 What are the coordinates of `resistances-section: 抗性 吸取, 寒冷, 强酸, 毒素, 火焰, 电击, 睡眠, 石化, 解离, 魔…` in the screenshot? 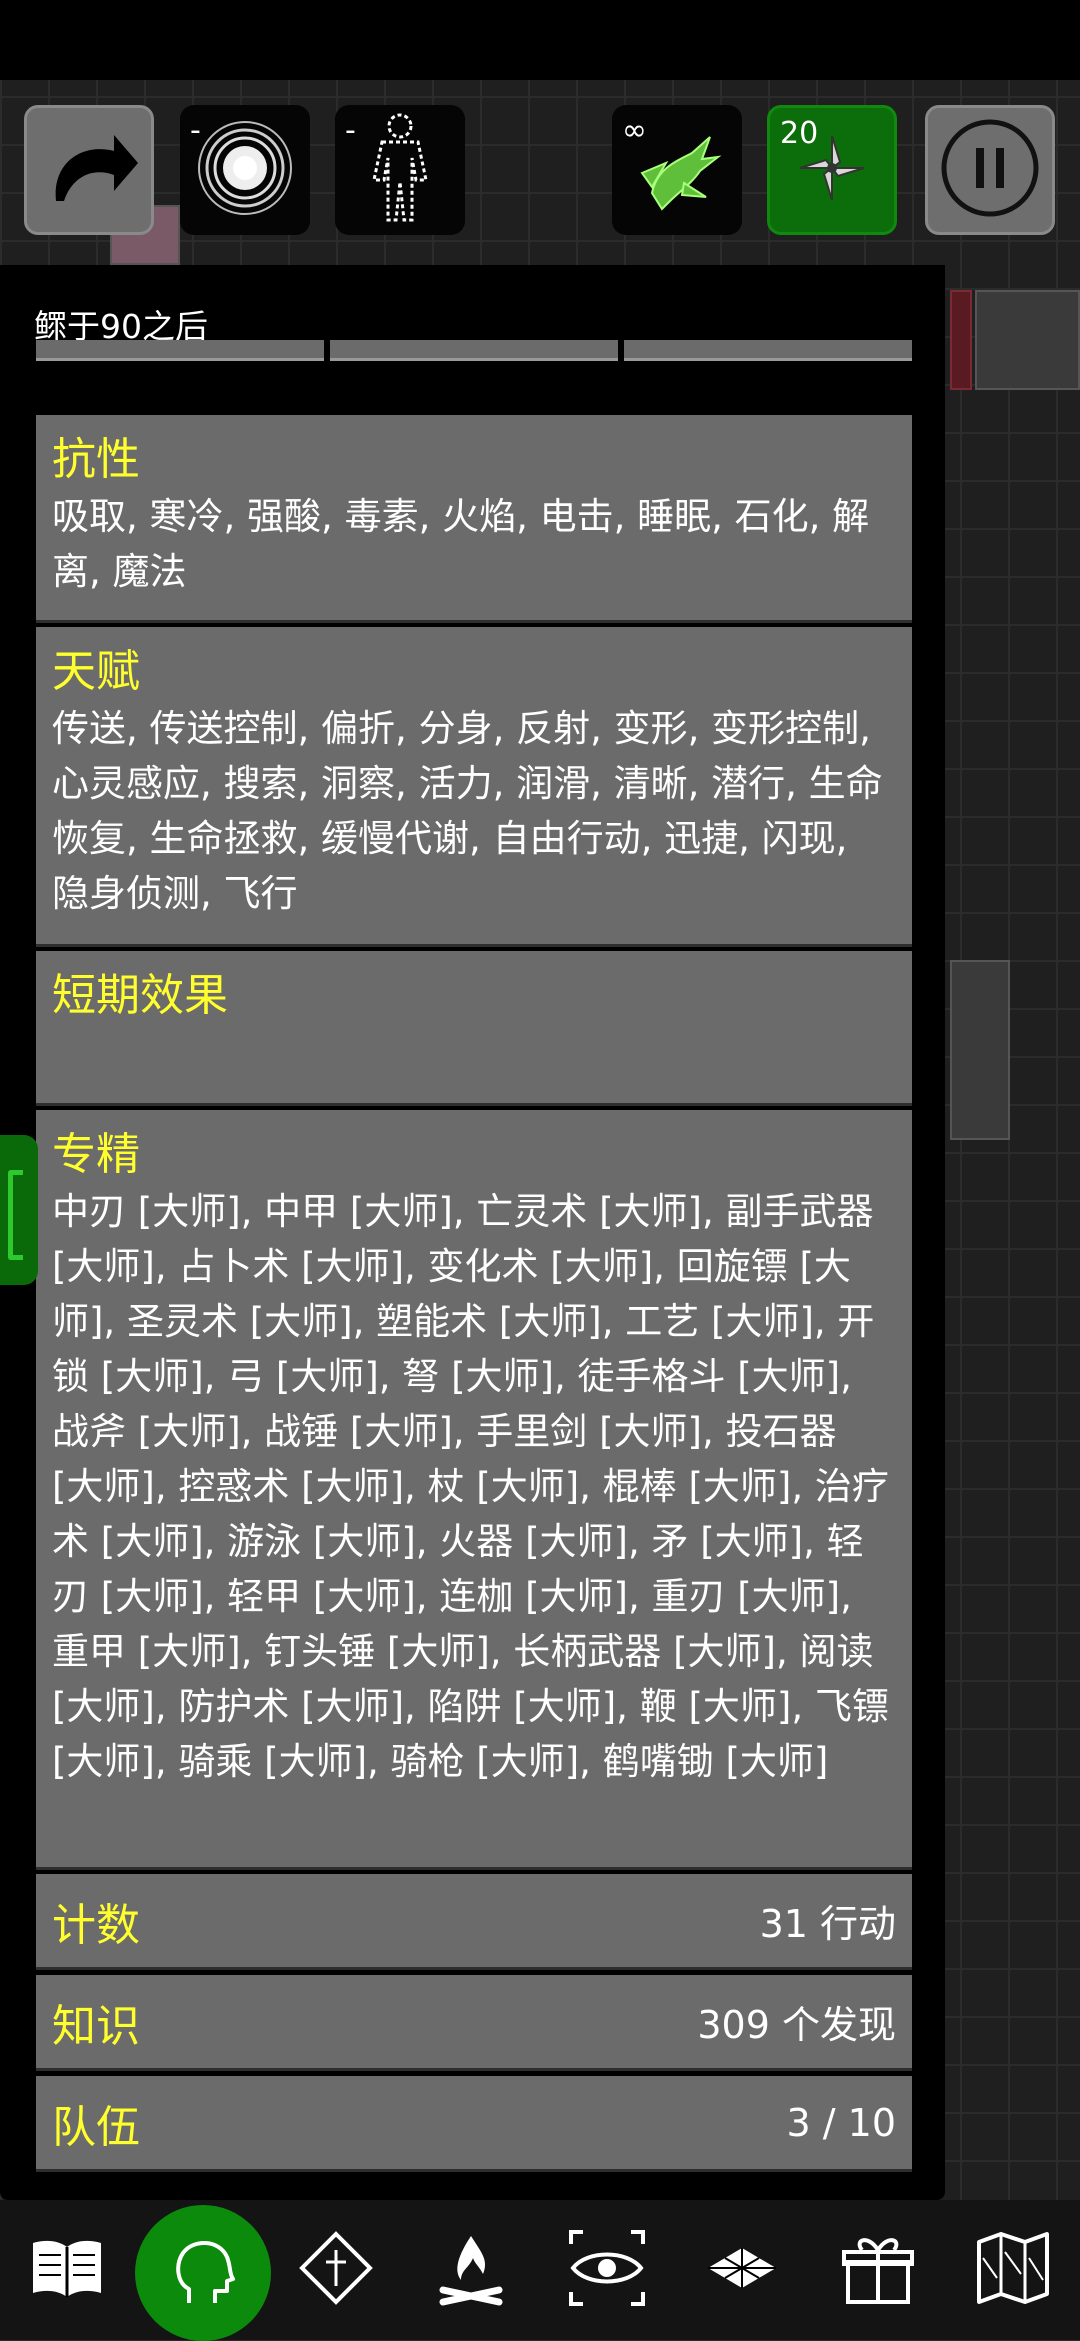 It's located at (474, 519).